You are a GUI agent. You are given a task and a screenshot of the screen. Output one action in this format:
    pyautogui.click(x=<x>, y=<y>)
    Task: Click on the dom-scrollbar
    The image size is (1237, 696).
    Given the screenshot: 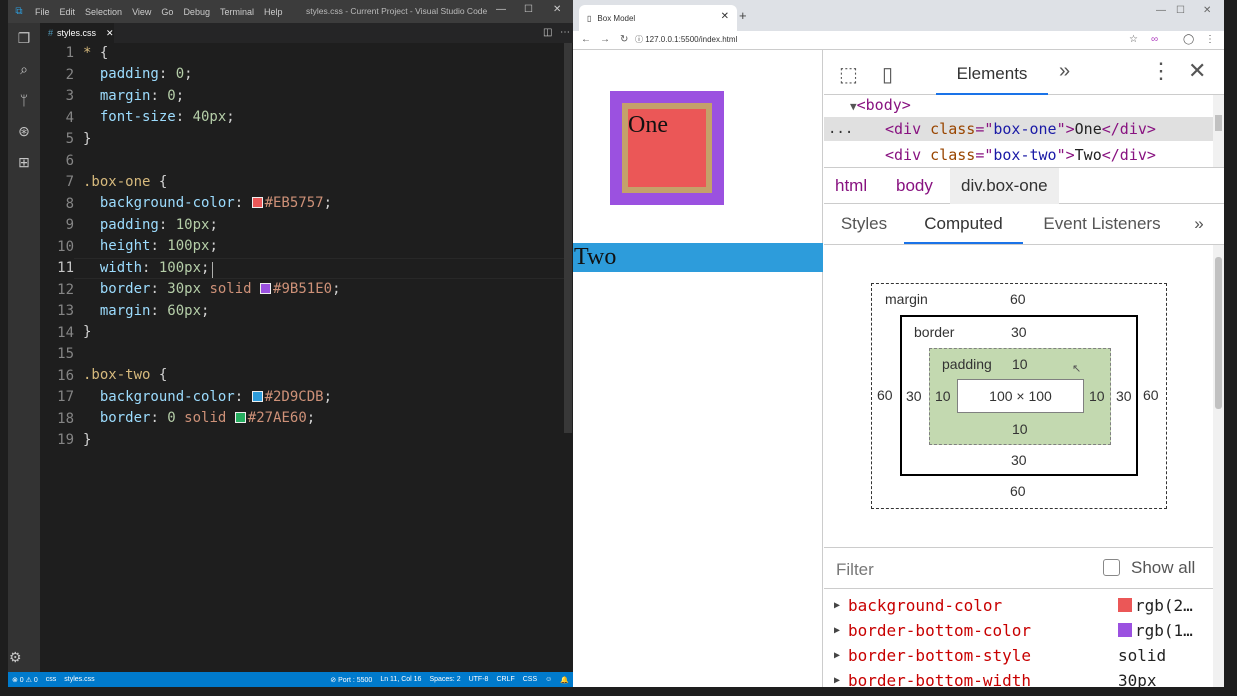 What is the action you would take?
    pyautogui.click(x=1218, y=131)
    